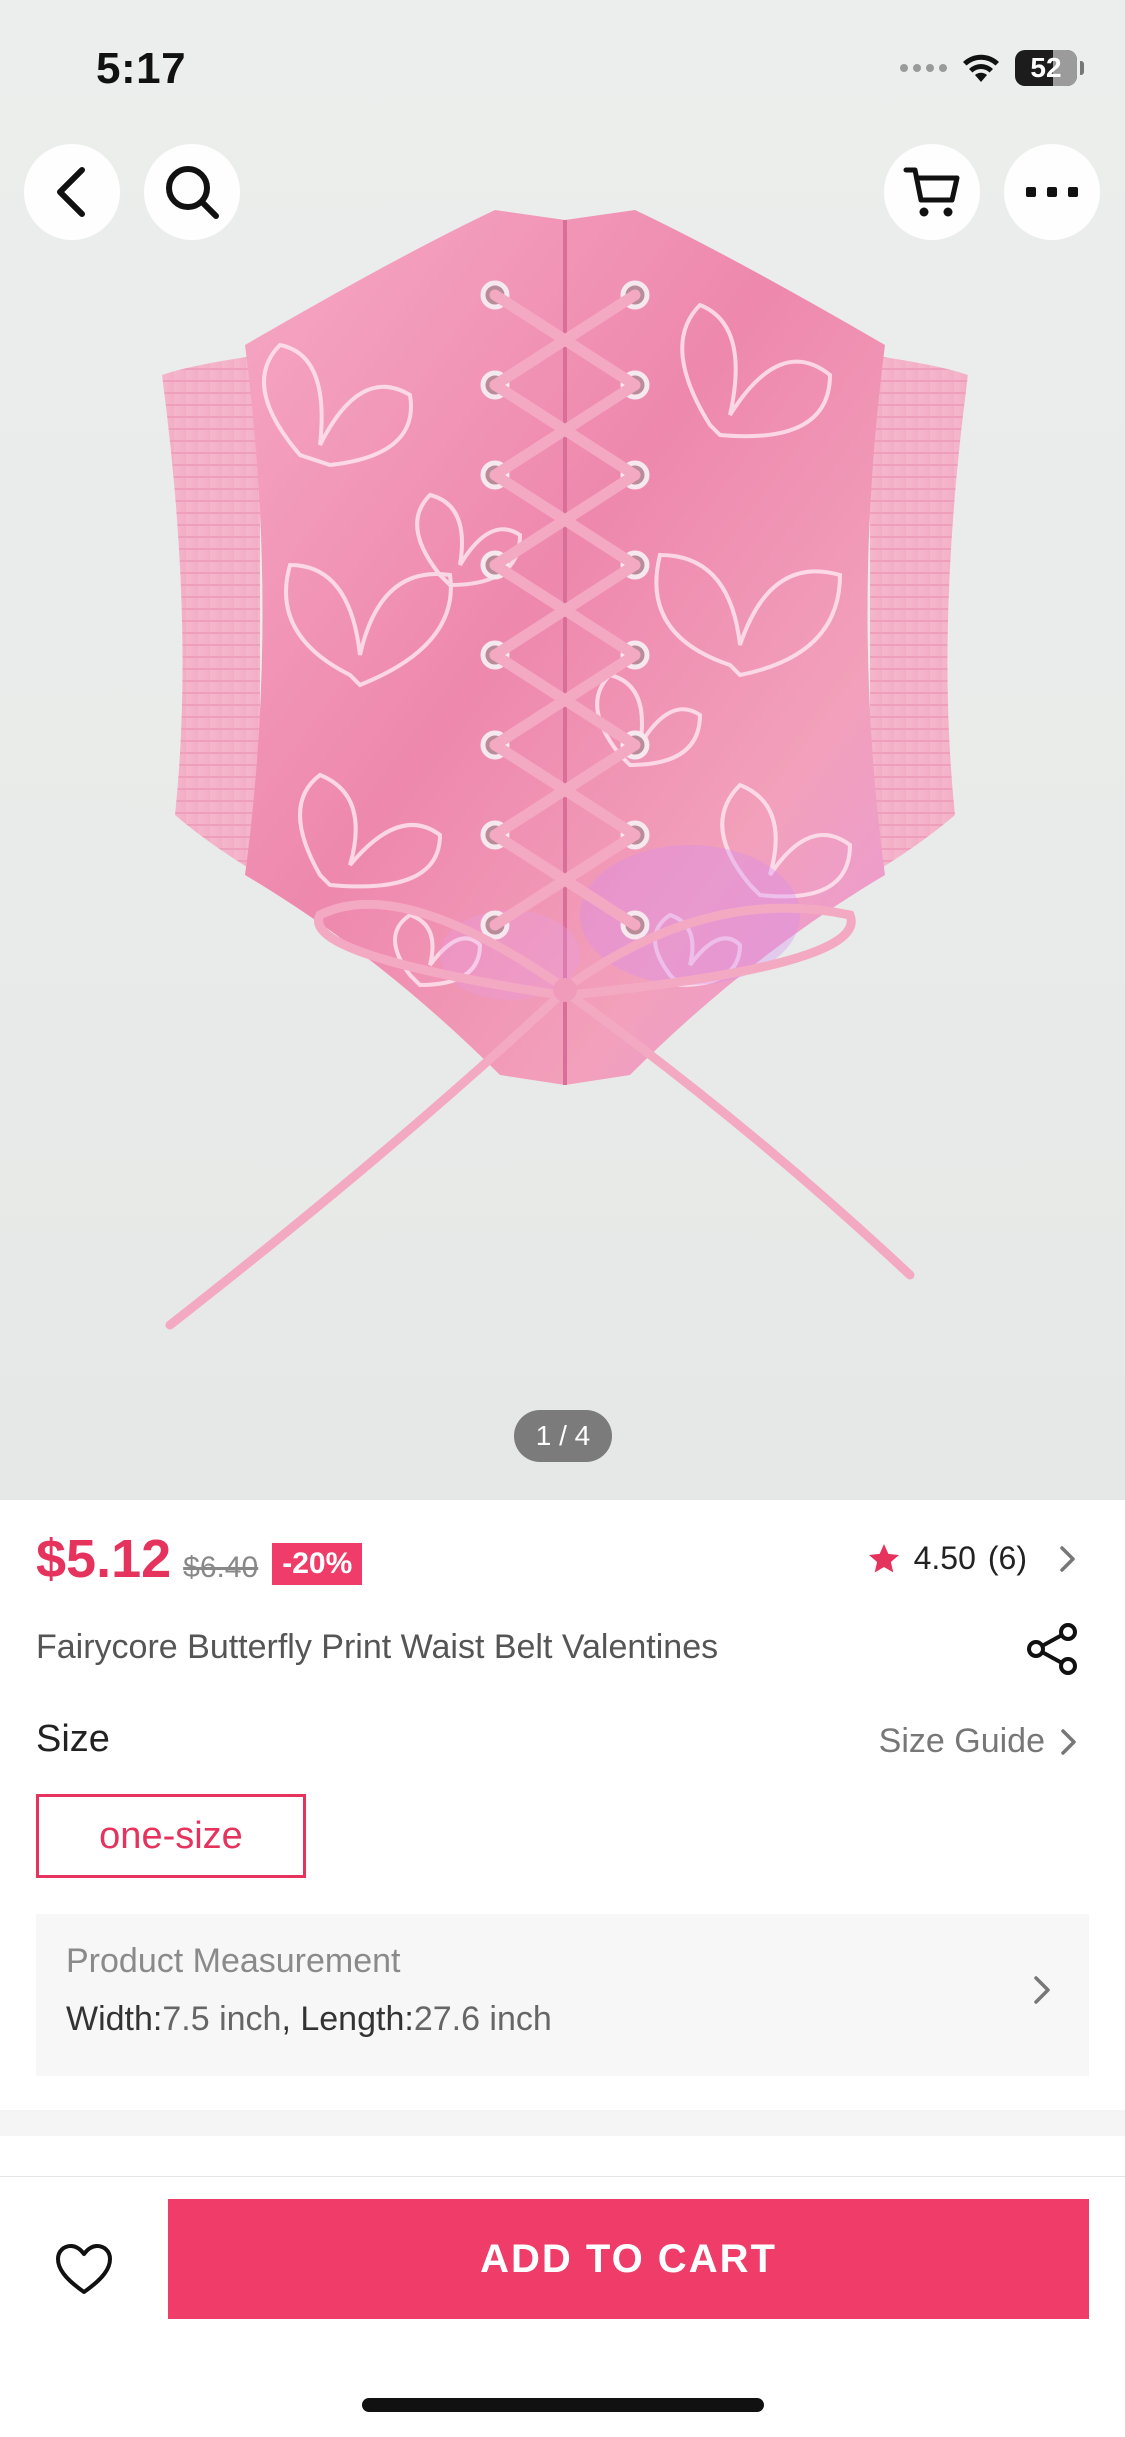 This screenshot has width=1125, height=2437. I want to click on measurement-values: Width:7.5 inch, Length:27.6 inch, so click(309, 2019).